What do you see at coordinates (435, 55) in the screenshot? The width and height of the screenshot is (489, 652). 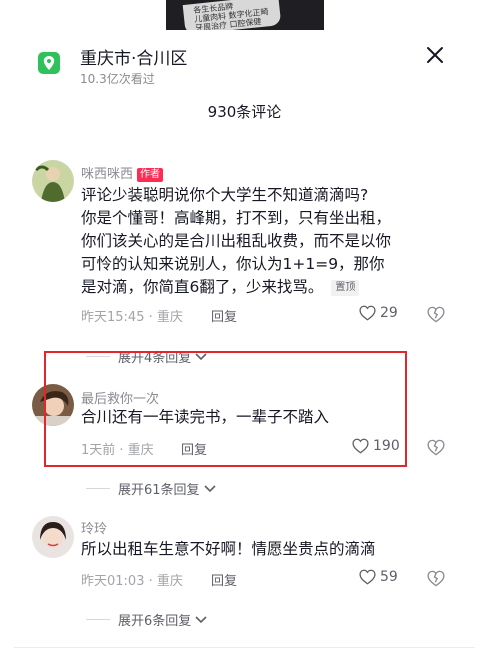 I see `close-icon` at bounding box center [435, 55].